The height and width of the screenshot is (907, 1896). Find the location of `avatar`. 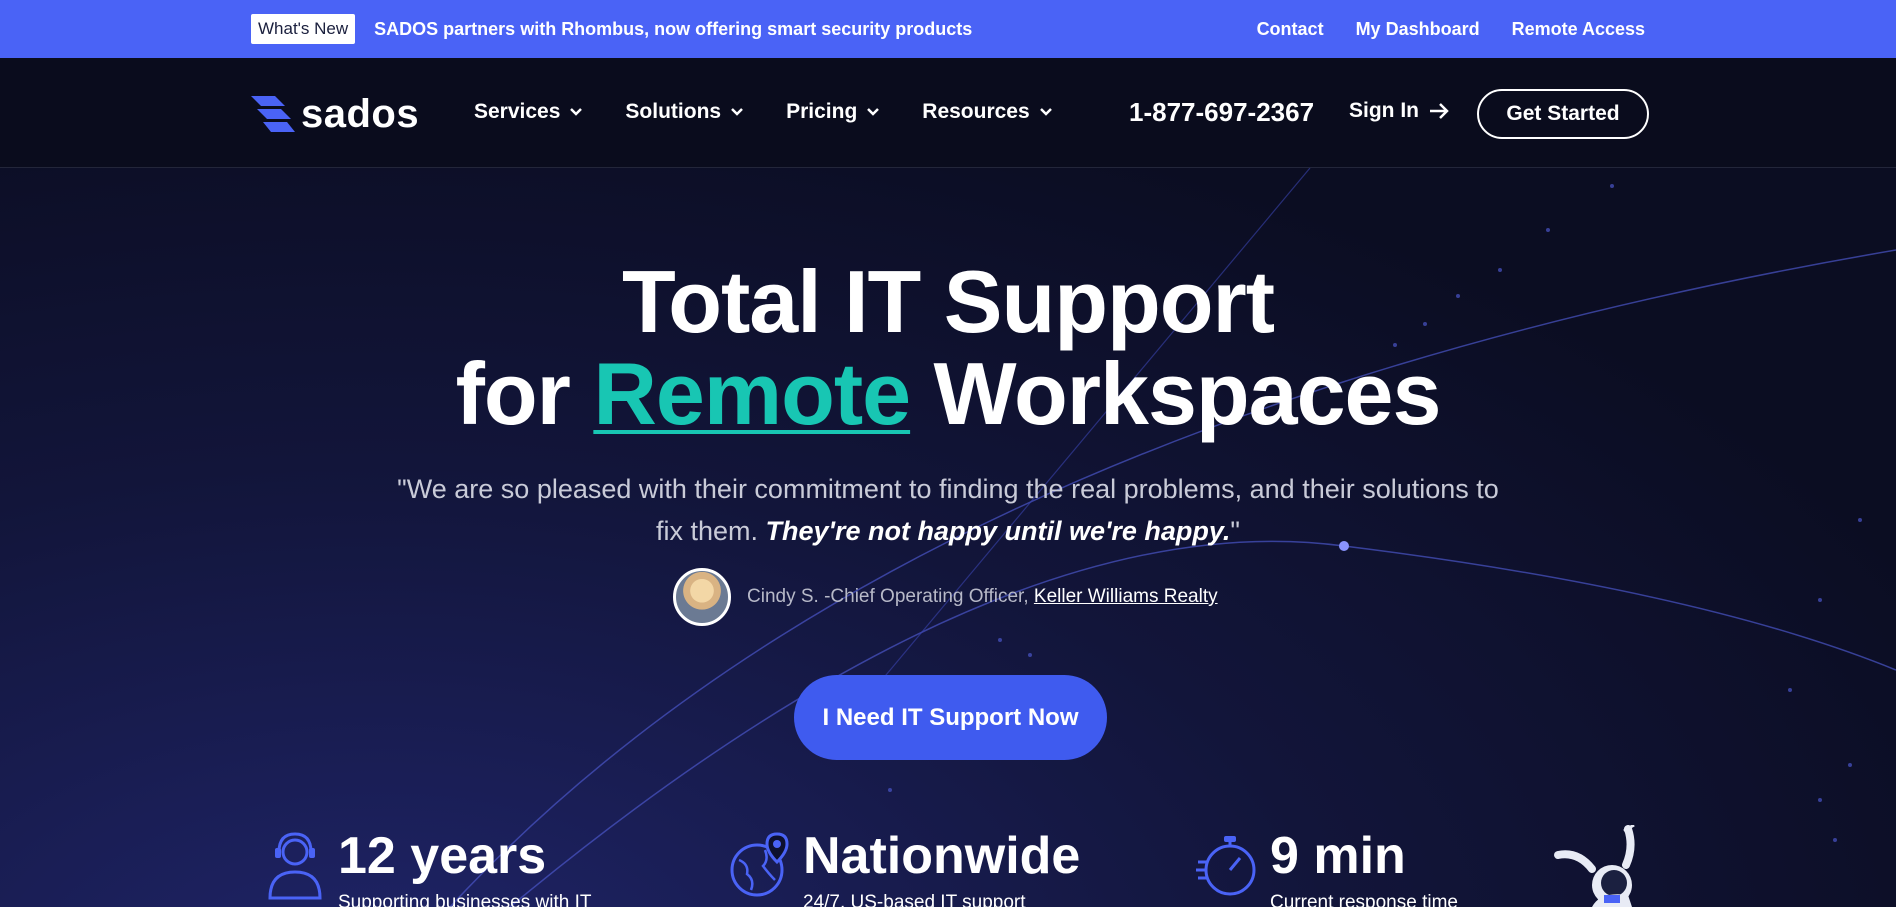

avatar is located at coordinates (702, 597).